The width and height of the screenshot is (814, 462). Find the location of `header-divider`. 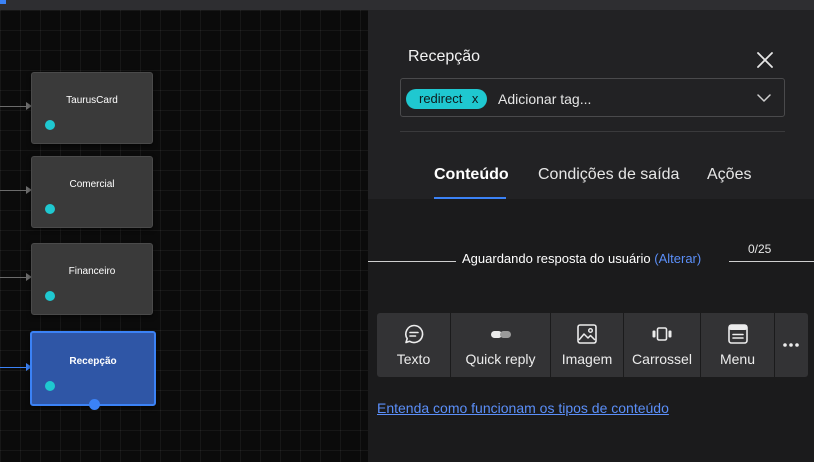

header-divider is located at coordinates (592, 131).